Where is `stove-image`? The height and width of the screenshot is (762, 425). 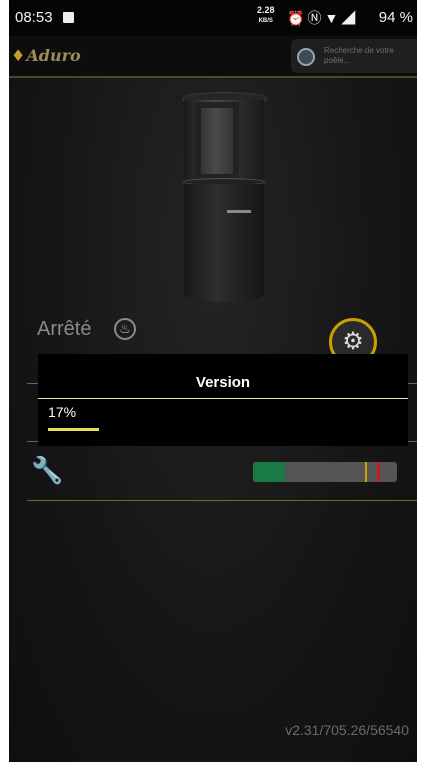 stove-image is located at coordinates (225, 197).